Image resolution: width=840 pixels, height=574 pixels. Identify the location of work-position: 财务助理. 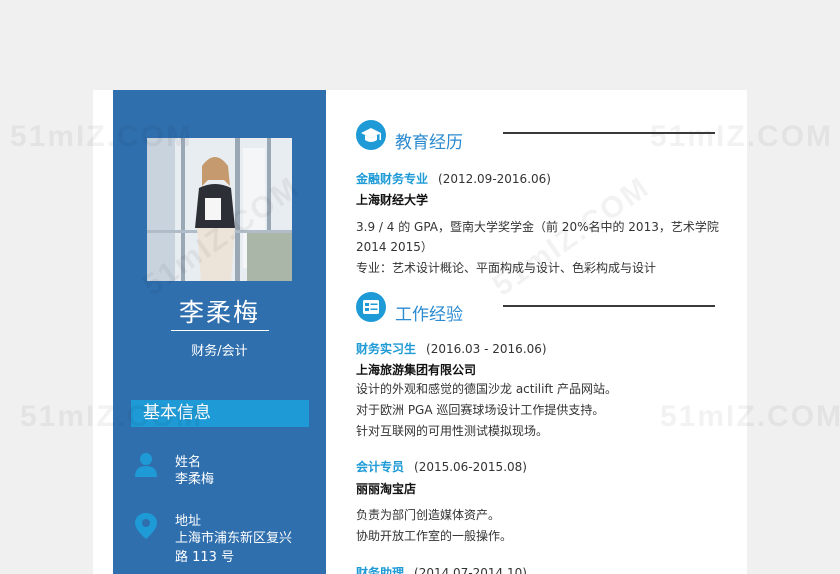
(380, 570).